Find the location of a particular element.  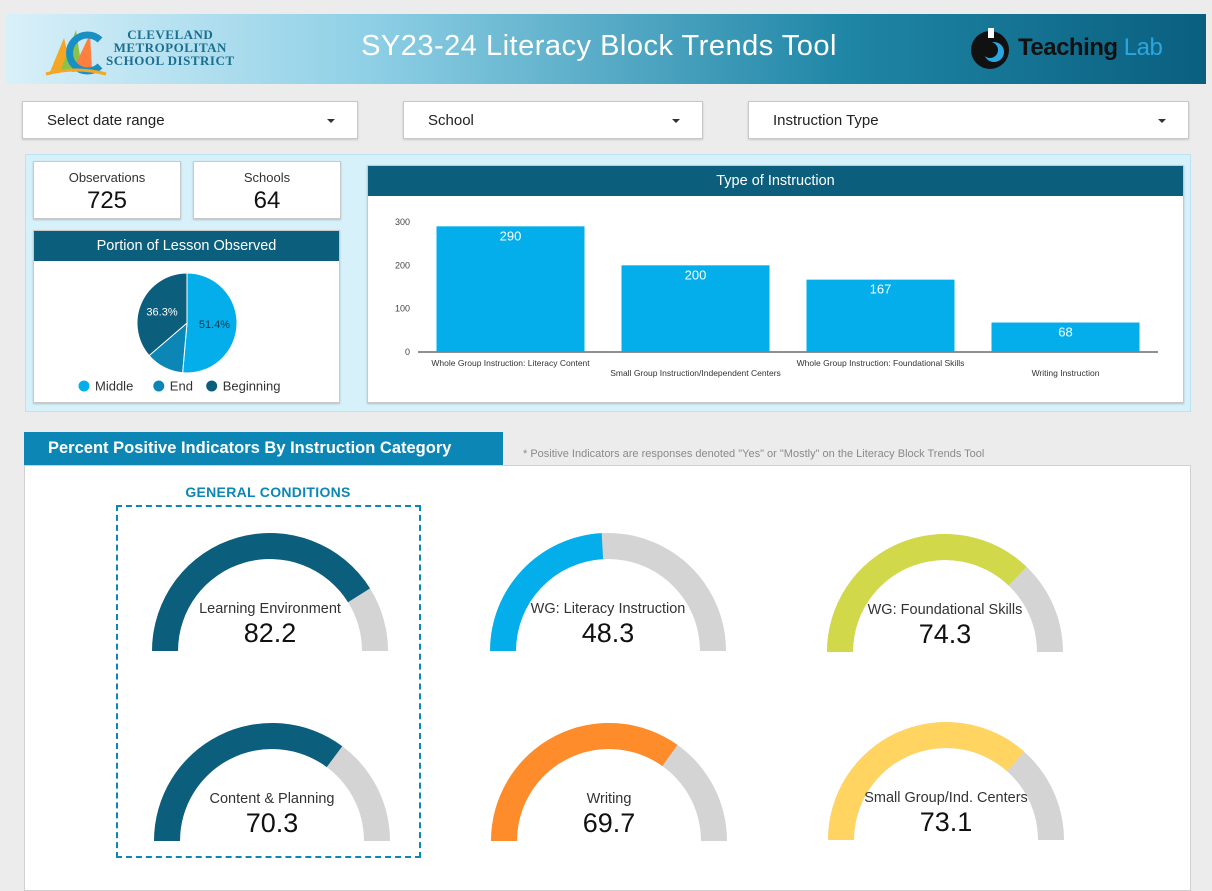

district-name-line: SCHOOL DISTRICT is located at coordinates (170, 60).